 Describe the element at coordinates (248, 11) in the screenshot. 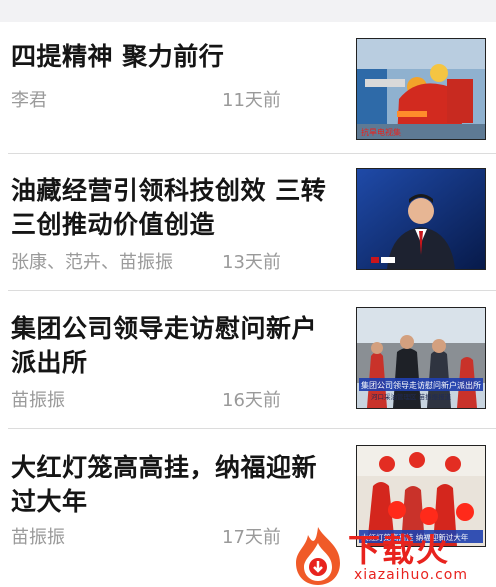

I see `top-bar` at that location.